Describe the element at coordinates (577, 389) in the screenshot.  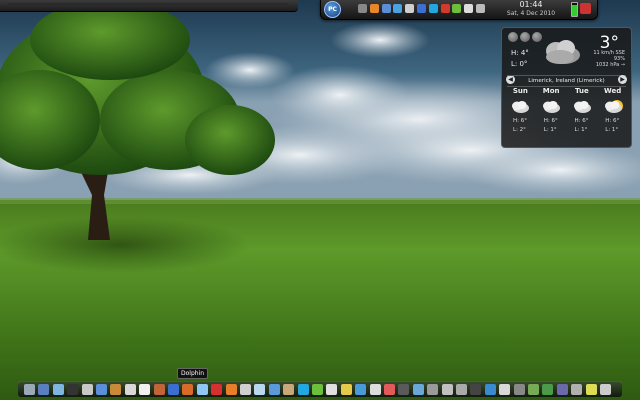
I see `trash-icon` at that location.